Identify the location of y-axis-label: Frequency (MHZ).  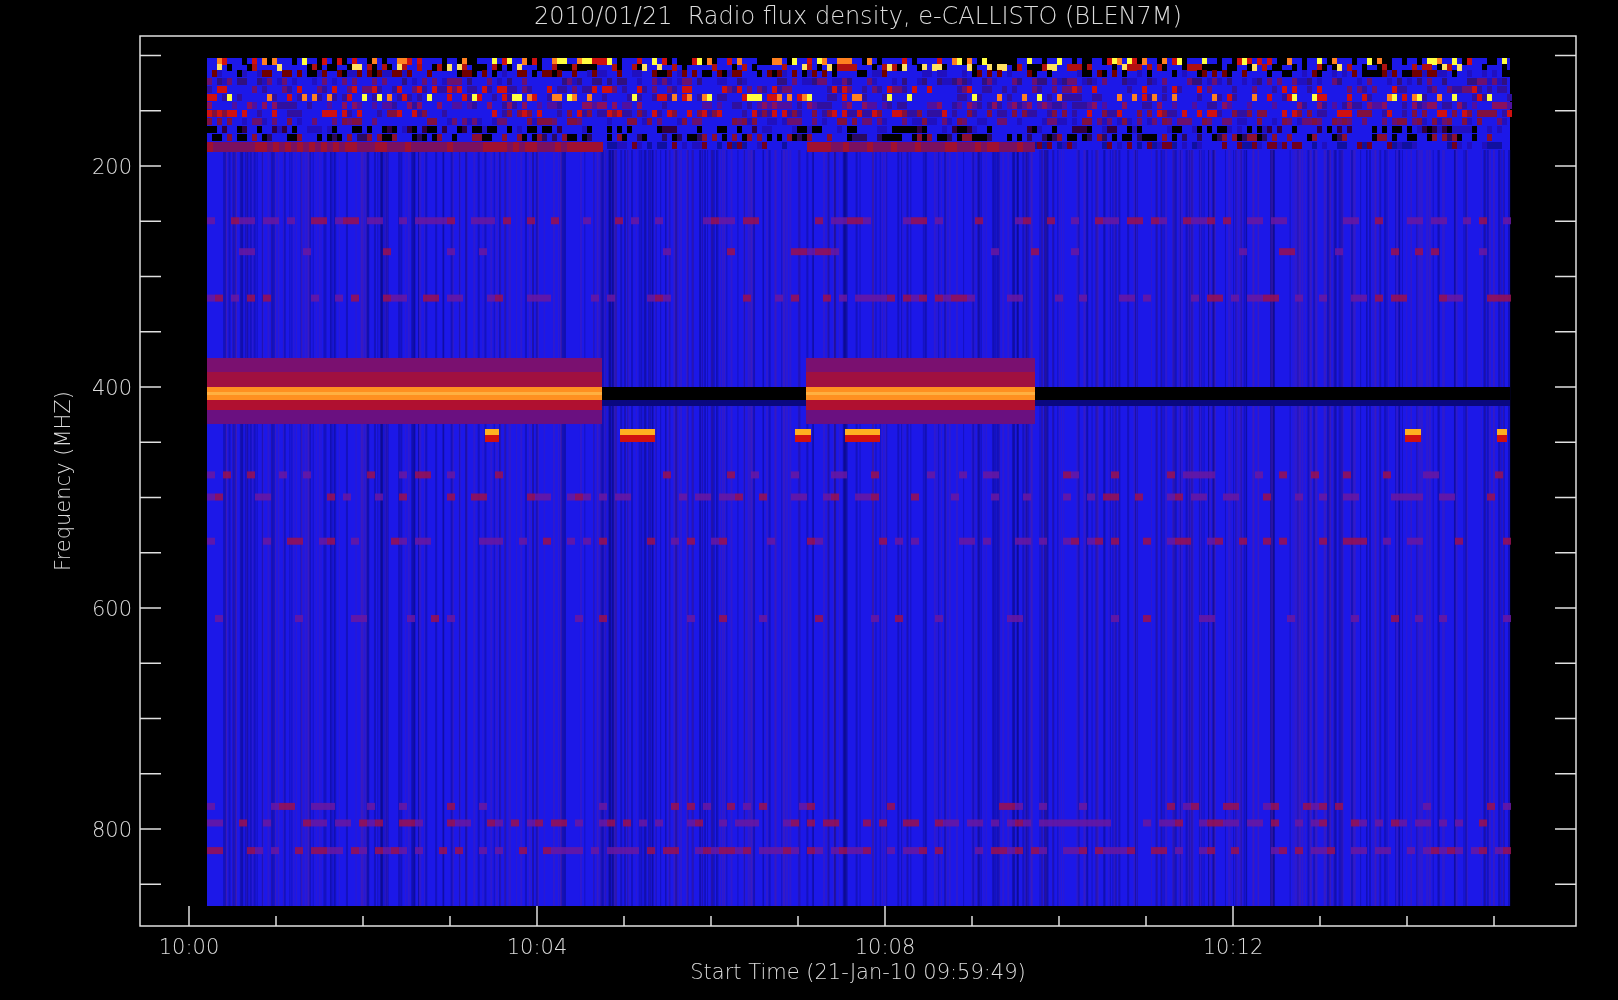
(63, 481).